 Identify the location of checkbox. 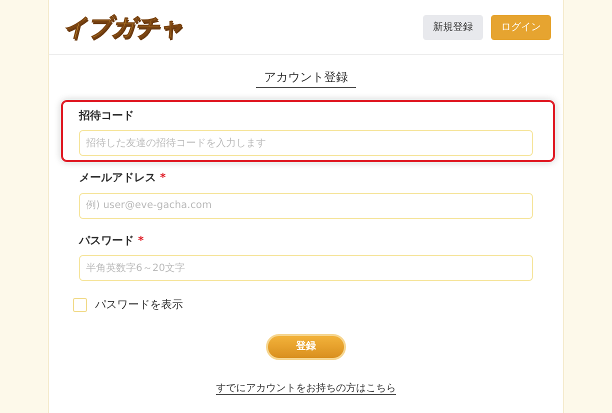
(80, 305).